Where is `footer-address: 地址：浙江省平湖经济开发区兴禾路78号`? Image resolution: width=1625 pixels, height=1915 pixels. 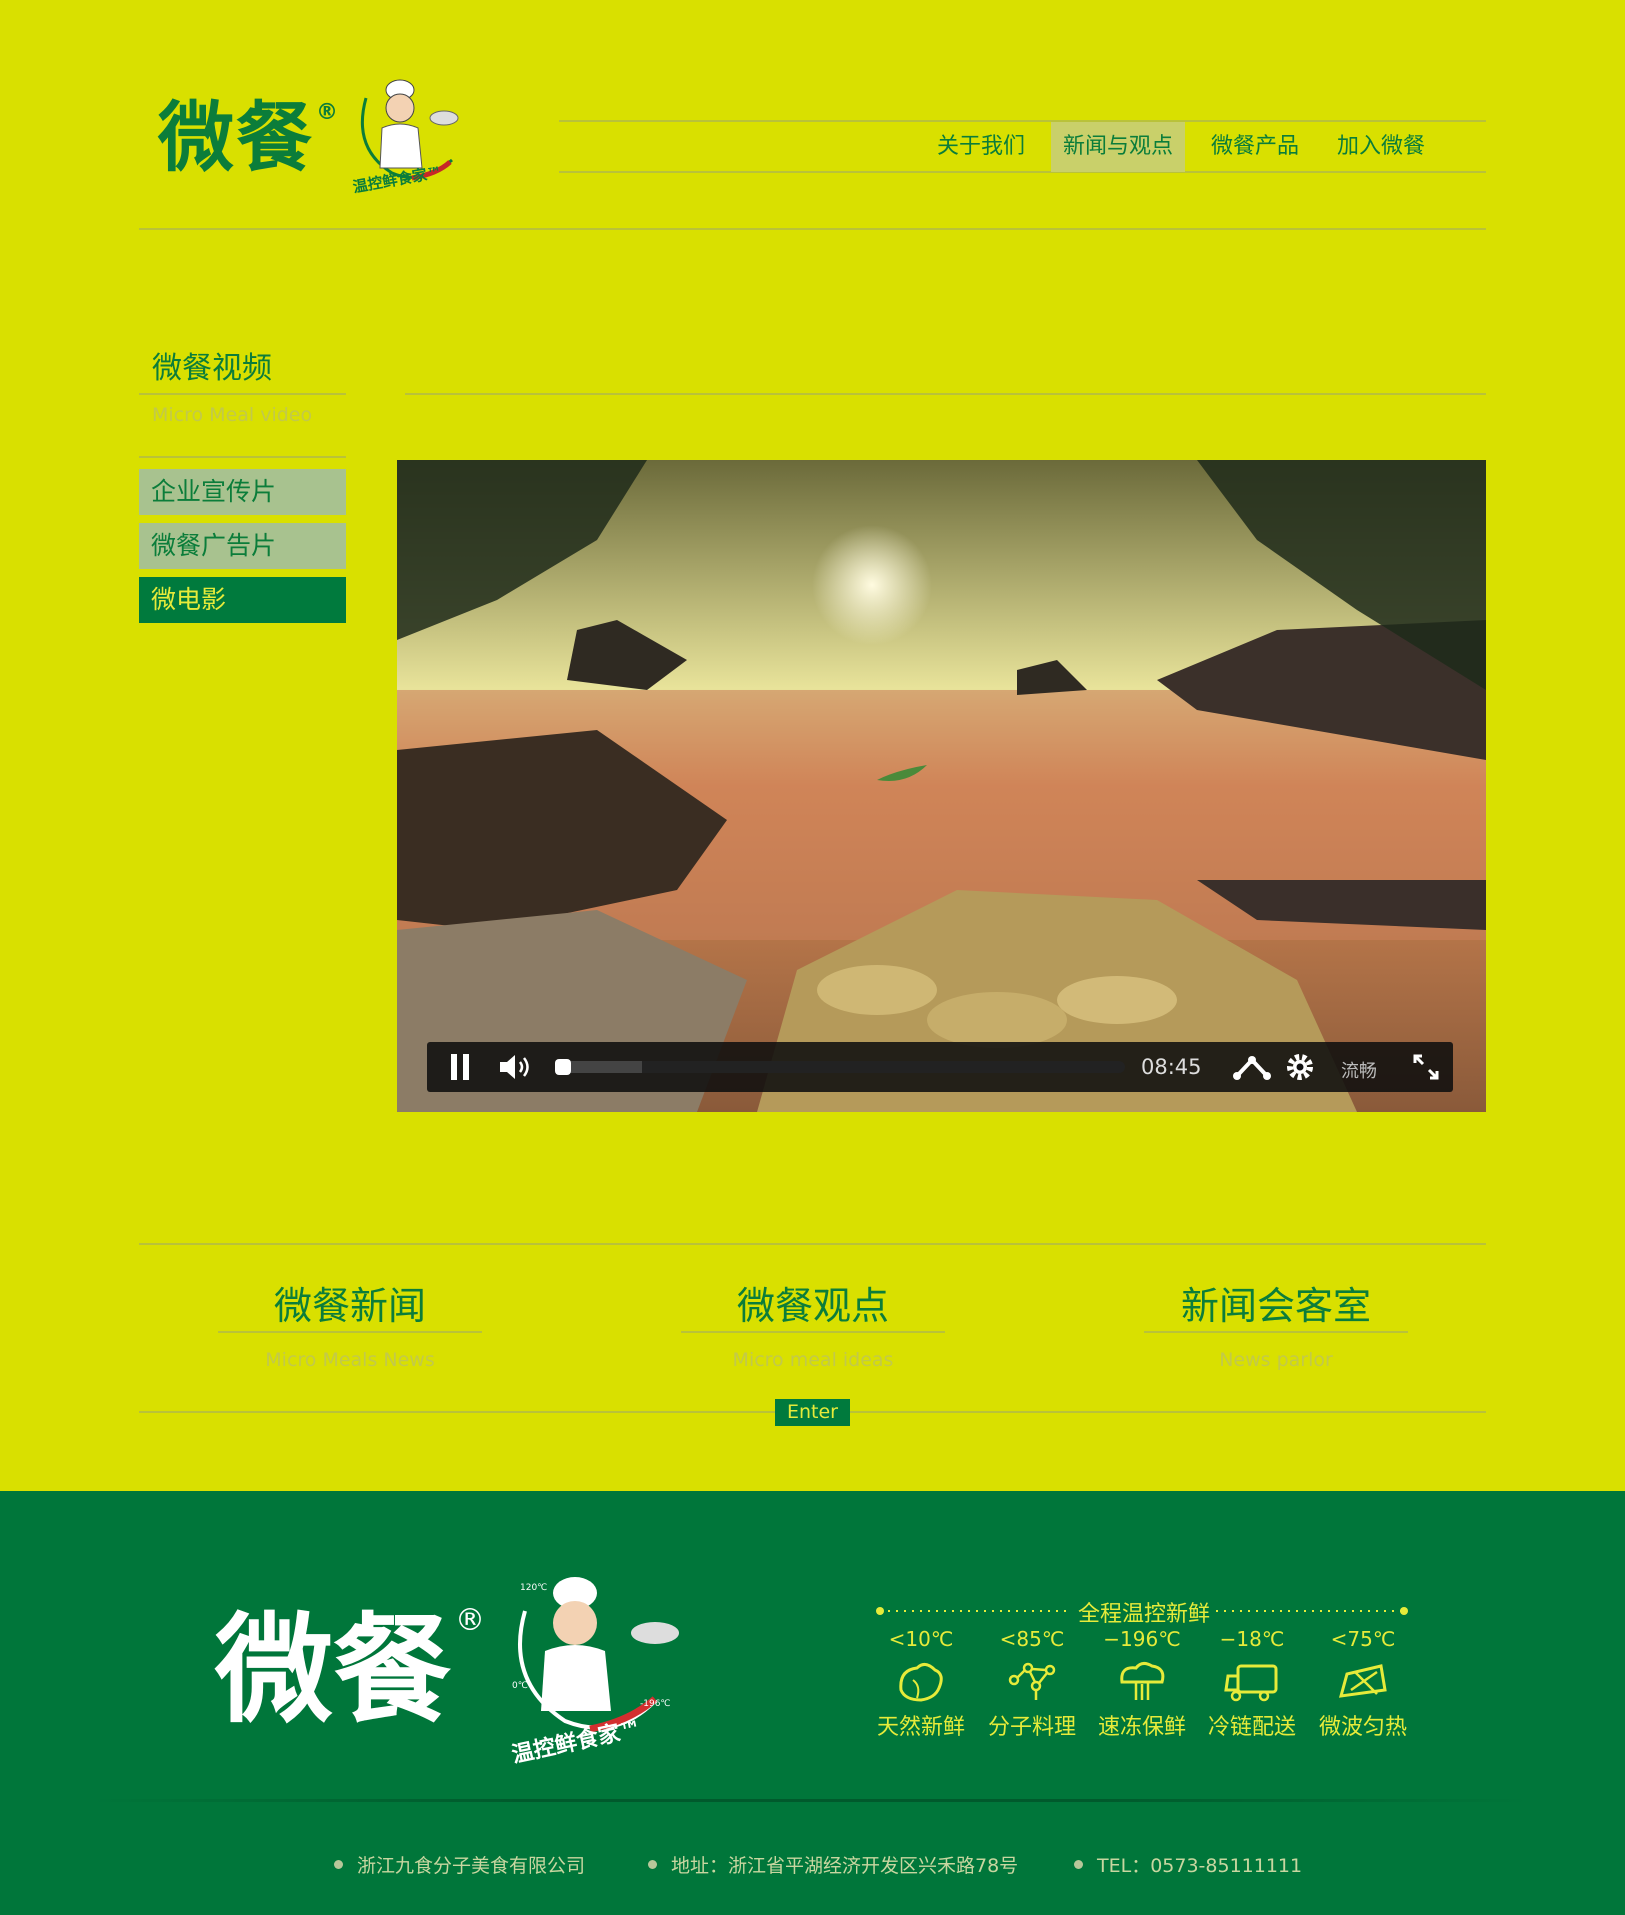 footer-address: 地址：浙江省平湖经济开发区兴禾路78号 is located at coordinates (833, 1864).